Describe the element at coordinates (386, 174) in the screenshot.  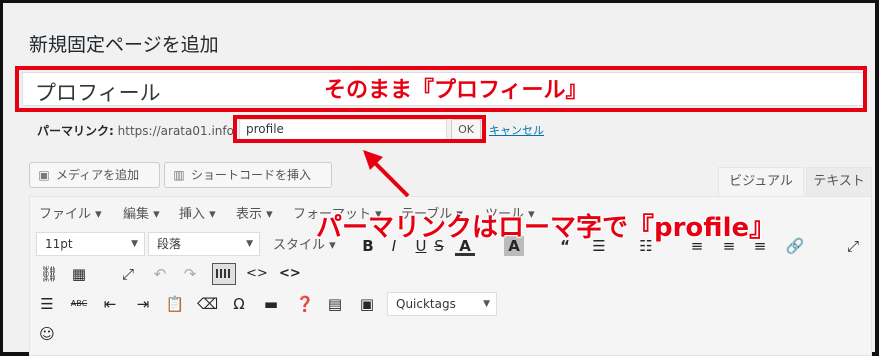
I see `annotation-arrow` at that location.